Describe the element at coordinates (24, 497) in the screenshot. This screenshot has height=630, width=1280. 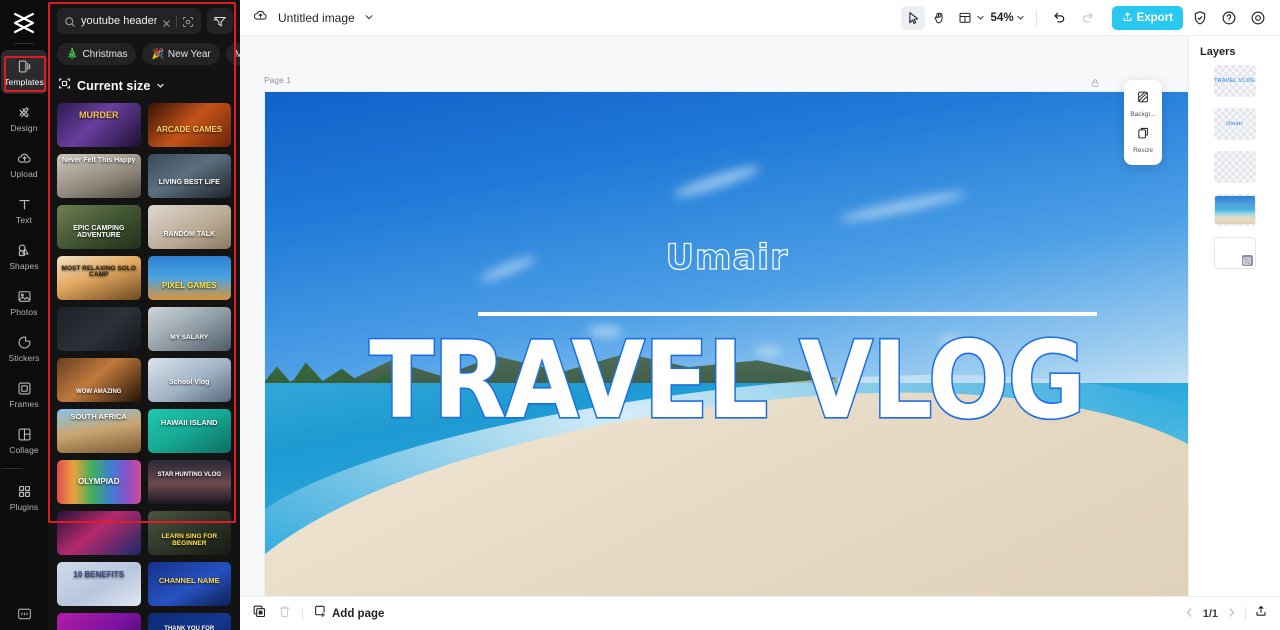
I see `sidebar-item-plugins: Plugins` at that location.